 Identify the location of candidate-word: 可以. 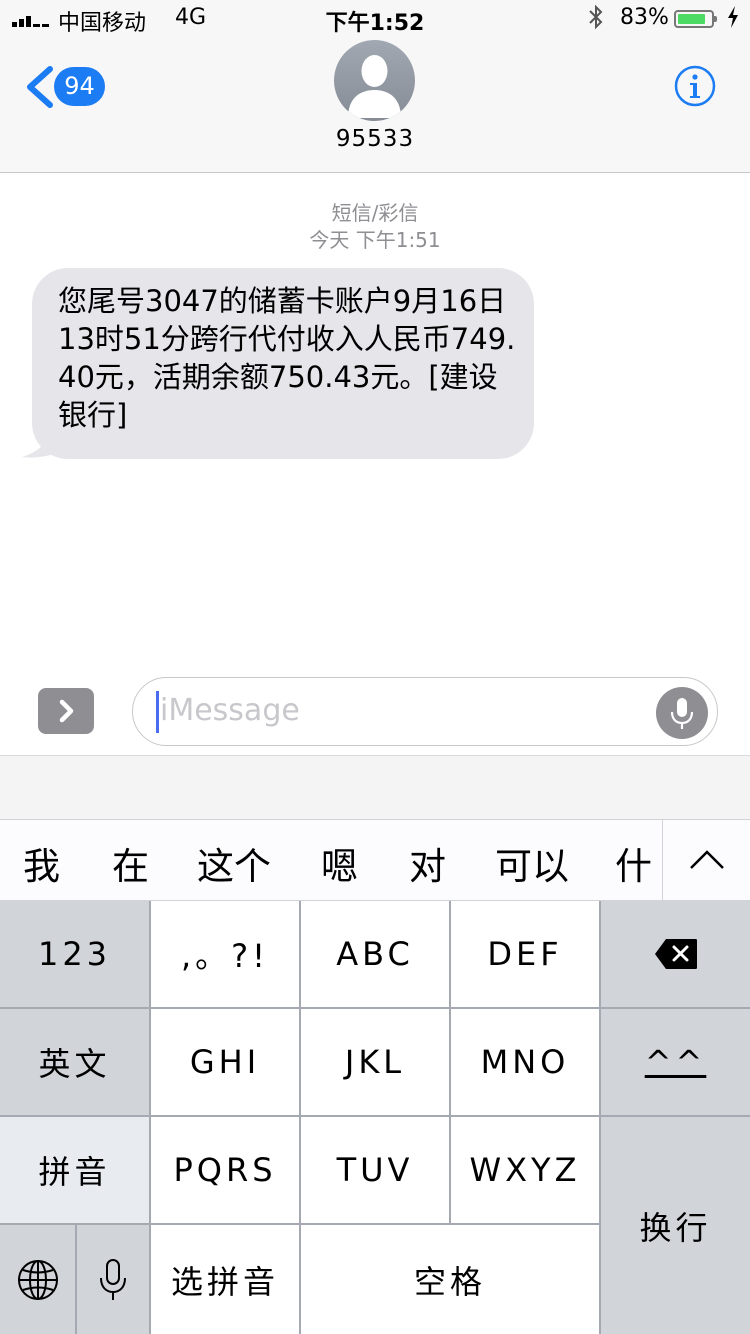
(532, 863).